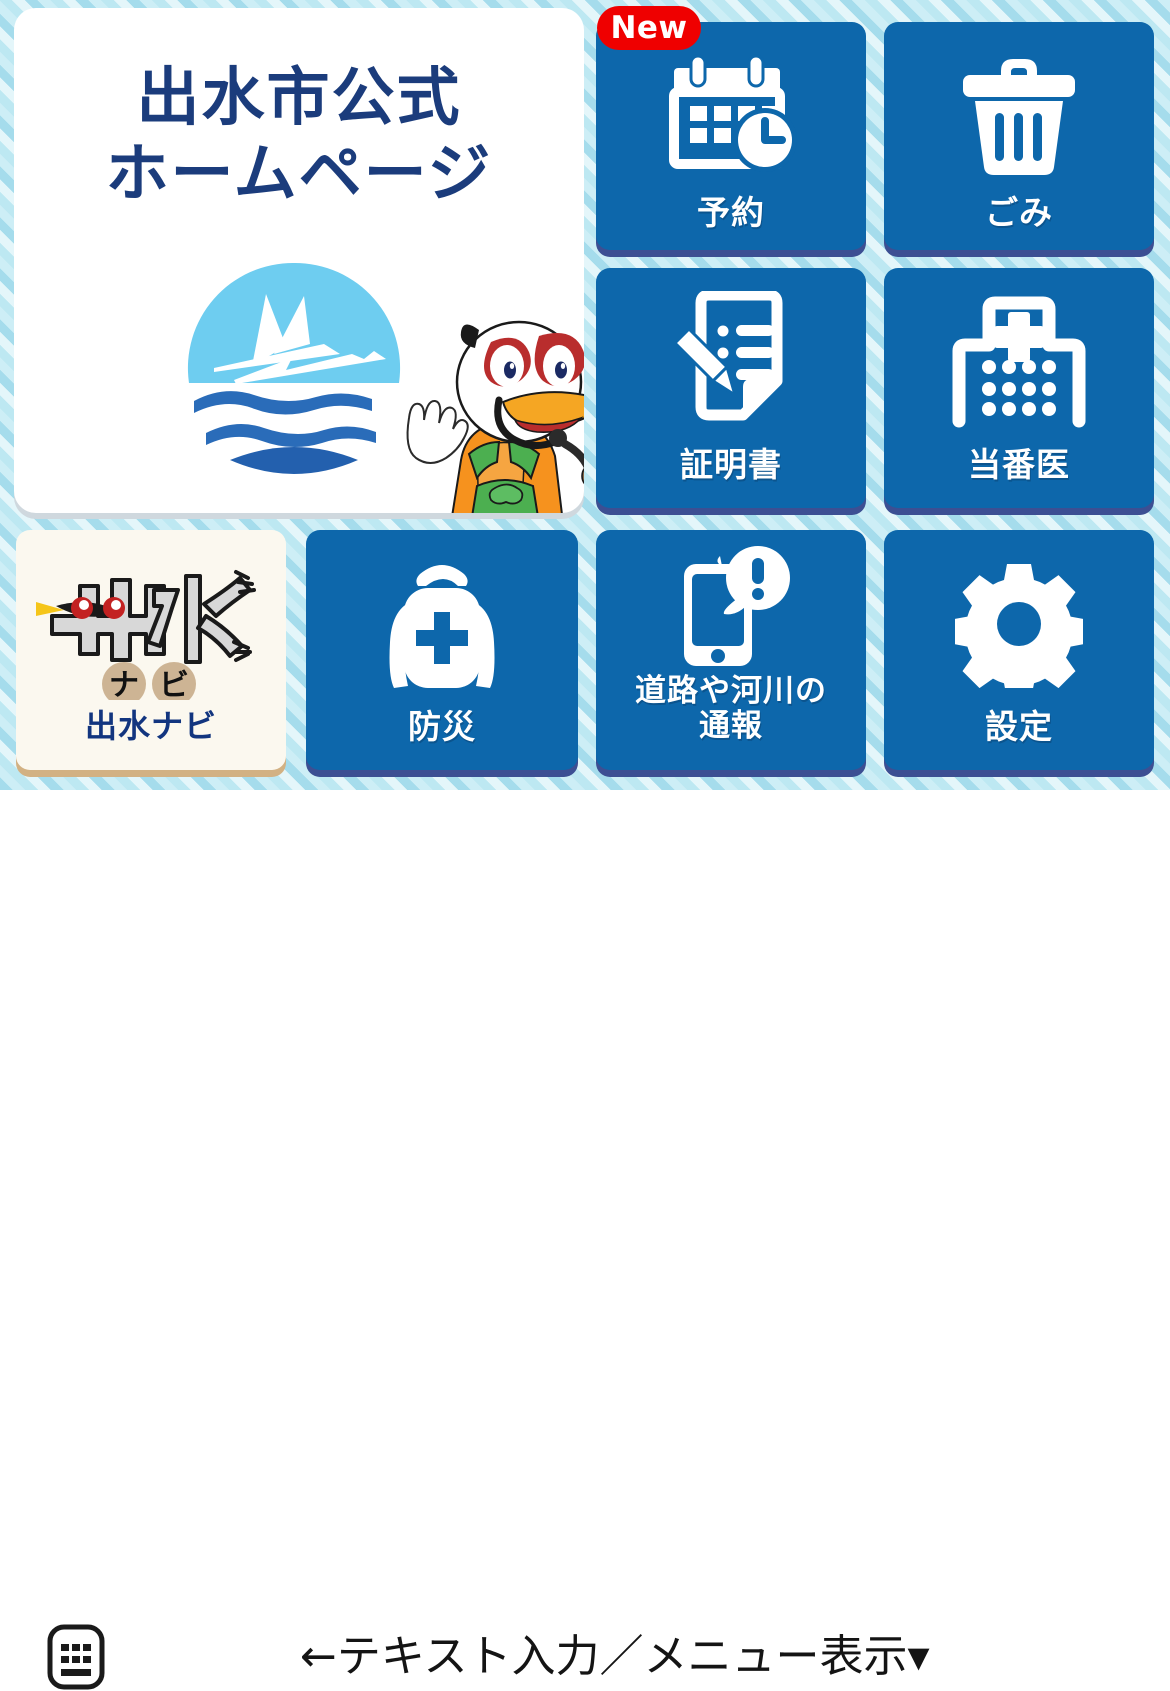  Describe the element at coordinates (731, 726) in the screenshot. I see `tile-road-river-report-label-line2: 通報` at that location.